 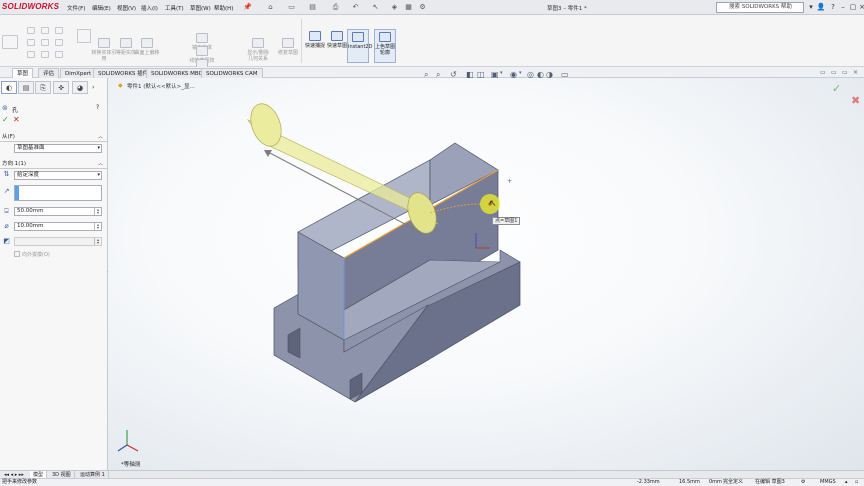 I want to click on polygon-tool-icon, so click(x=45, y=42).